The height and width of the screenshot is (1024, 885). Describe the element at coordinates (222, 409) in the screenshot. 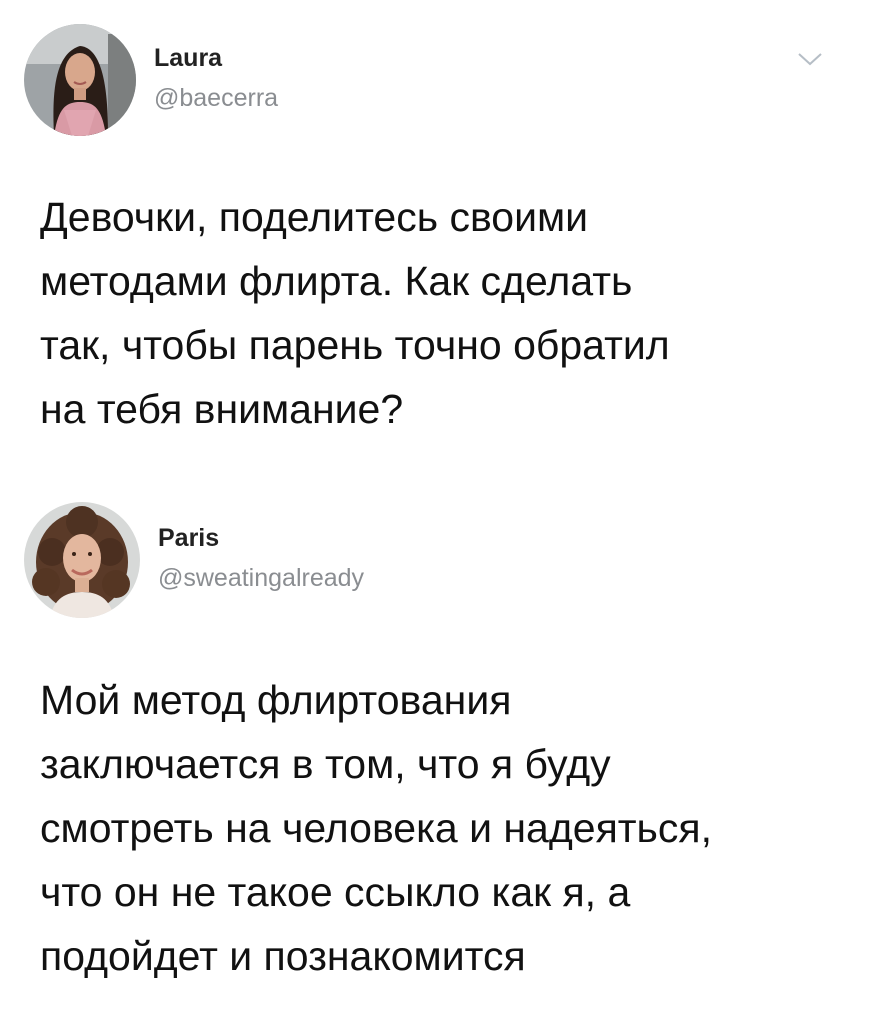

I see `tweet-text-line: на тебя внимание?` at that location.